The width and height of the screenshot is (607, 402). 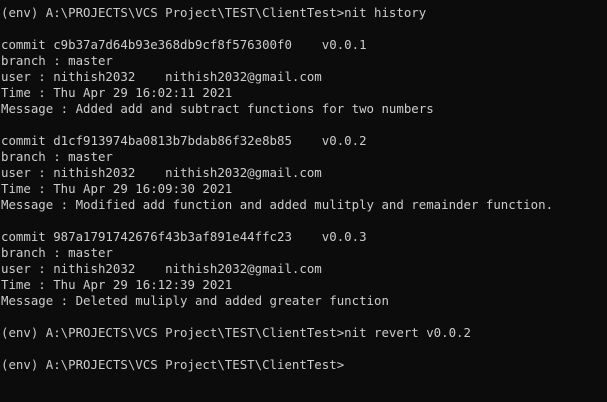 What do you see at coordinates (161, 76) in the screenshot?
I see `user-line-1: user : nithish2032 nithish2032@gmail.com` at bounding box center [161, 76].